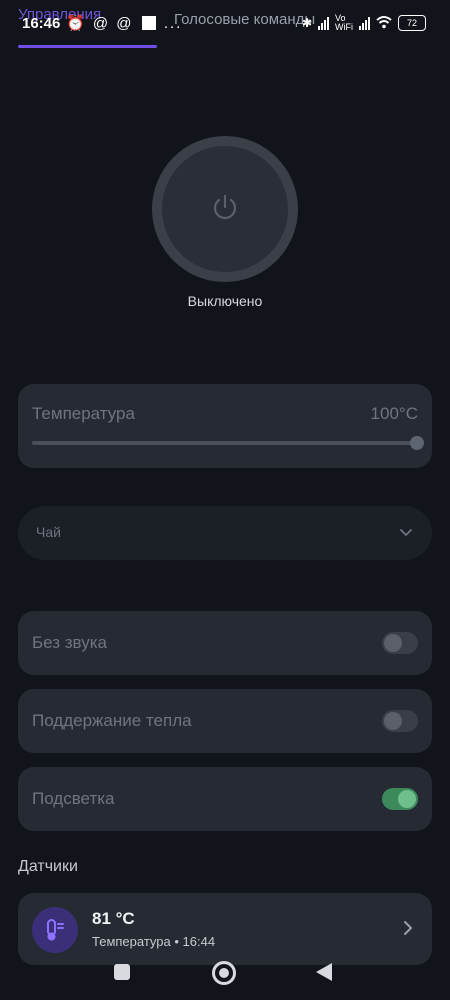  I want to click on toggle-switch-mute, so click(400, 643).